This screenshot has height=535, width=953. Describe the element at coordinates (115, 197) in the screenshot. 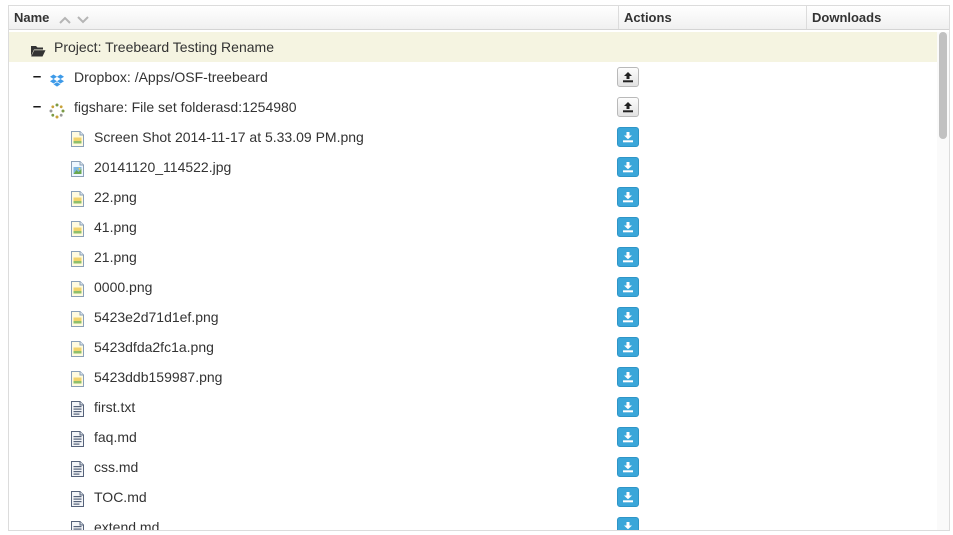

I see `file-label: 22.png` at that location.